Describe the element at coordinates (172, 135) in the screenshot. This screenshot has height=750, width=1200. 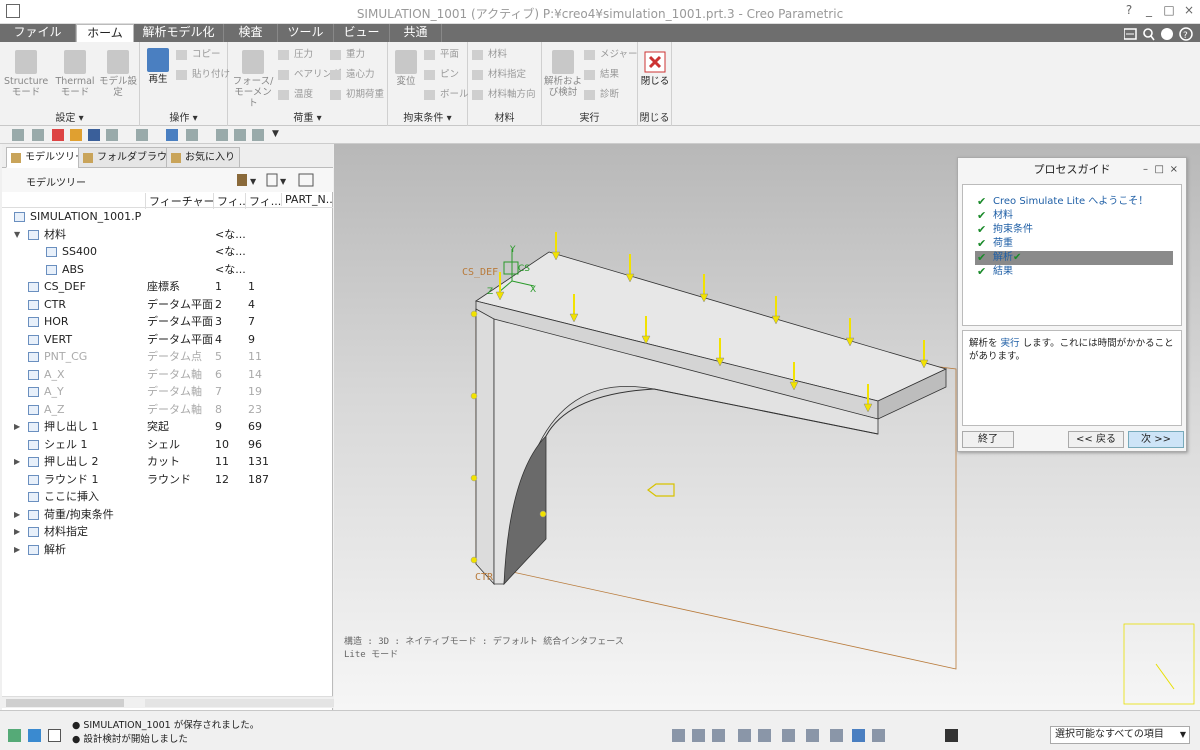
I see `regenerate-small-icon` at that location.